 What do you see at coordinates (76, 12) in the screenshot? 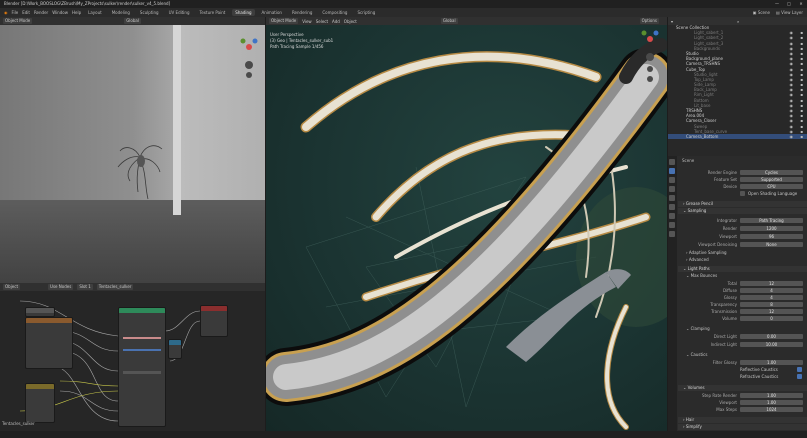
I see `menu-help: Help` at bounding box center [76, 12].